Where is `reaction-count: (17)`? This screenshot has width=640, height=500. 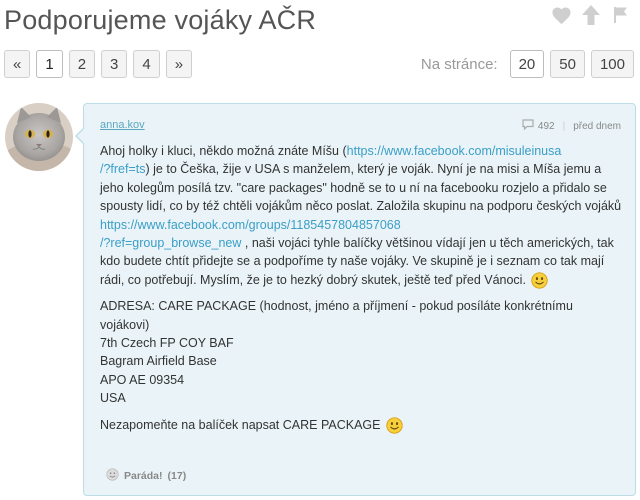
reaction-count: (17) is located at coordinates (177, 476).